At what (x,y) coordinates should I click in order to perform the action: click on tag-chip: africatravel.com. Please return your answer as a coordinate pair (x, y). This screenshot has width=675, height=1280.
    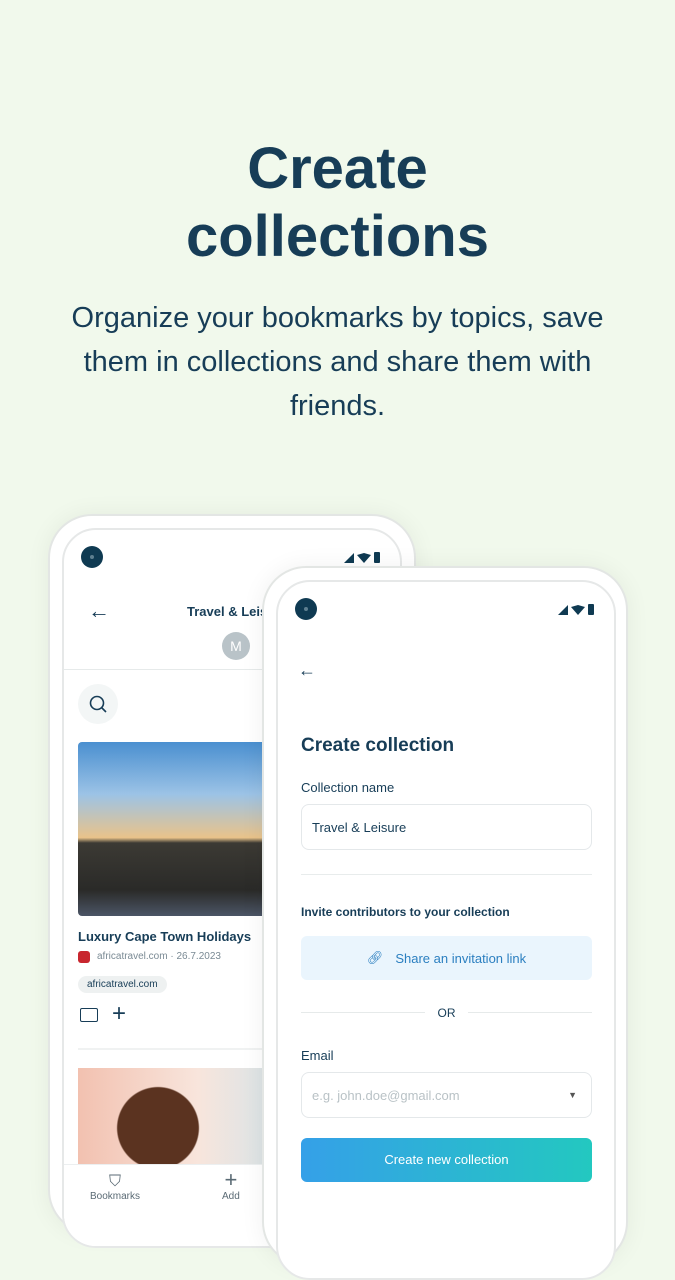
    Looking at the image, I should click on (122, 984).